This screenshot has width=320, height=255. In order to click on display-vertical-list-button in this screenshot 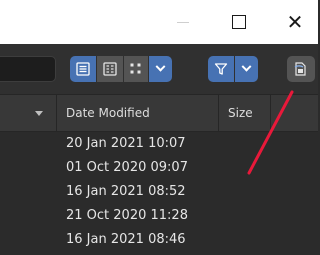, I will do `click(110, 69)`.